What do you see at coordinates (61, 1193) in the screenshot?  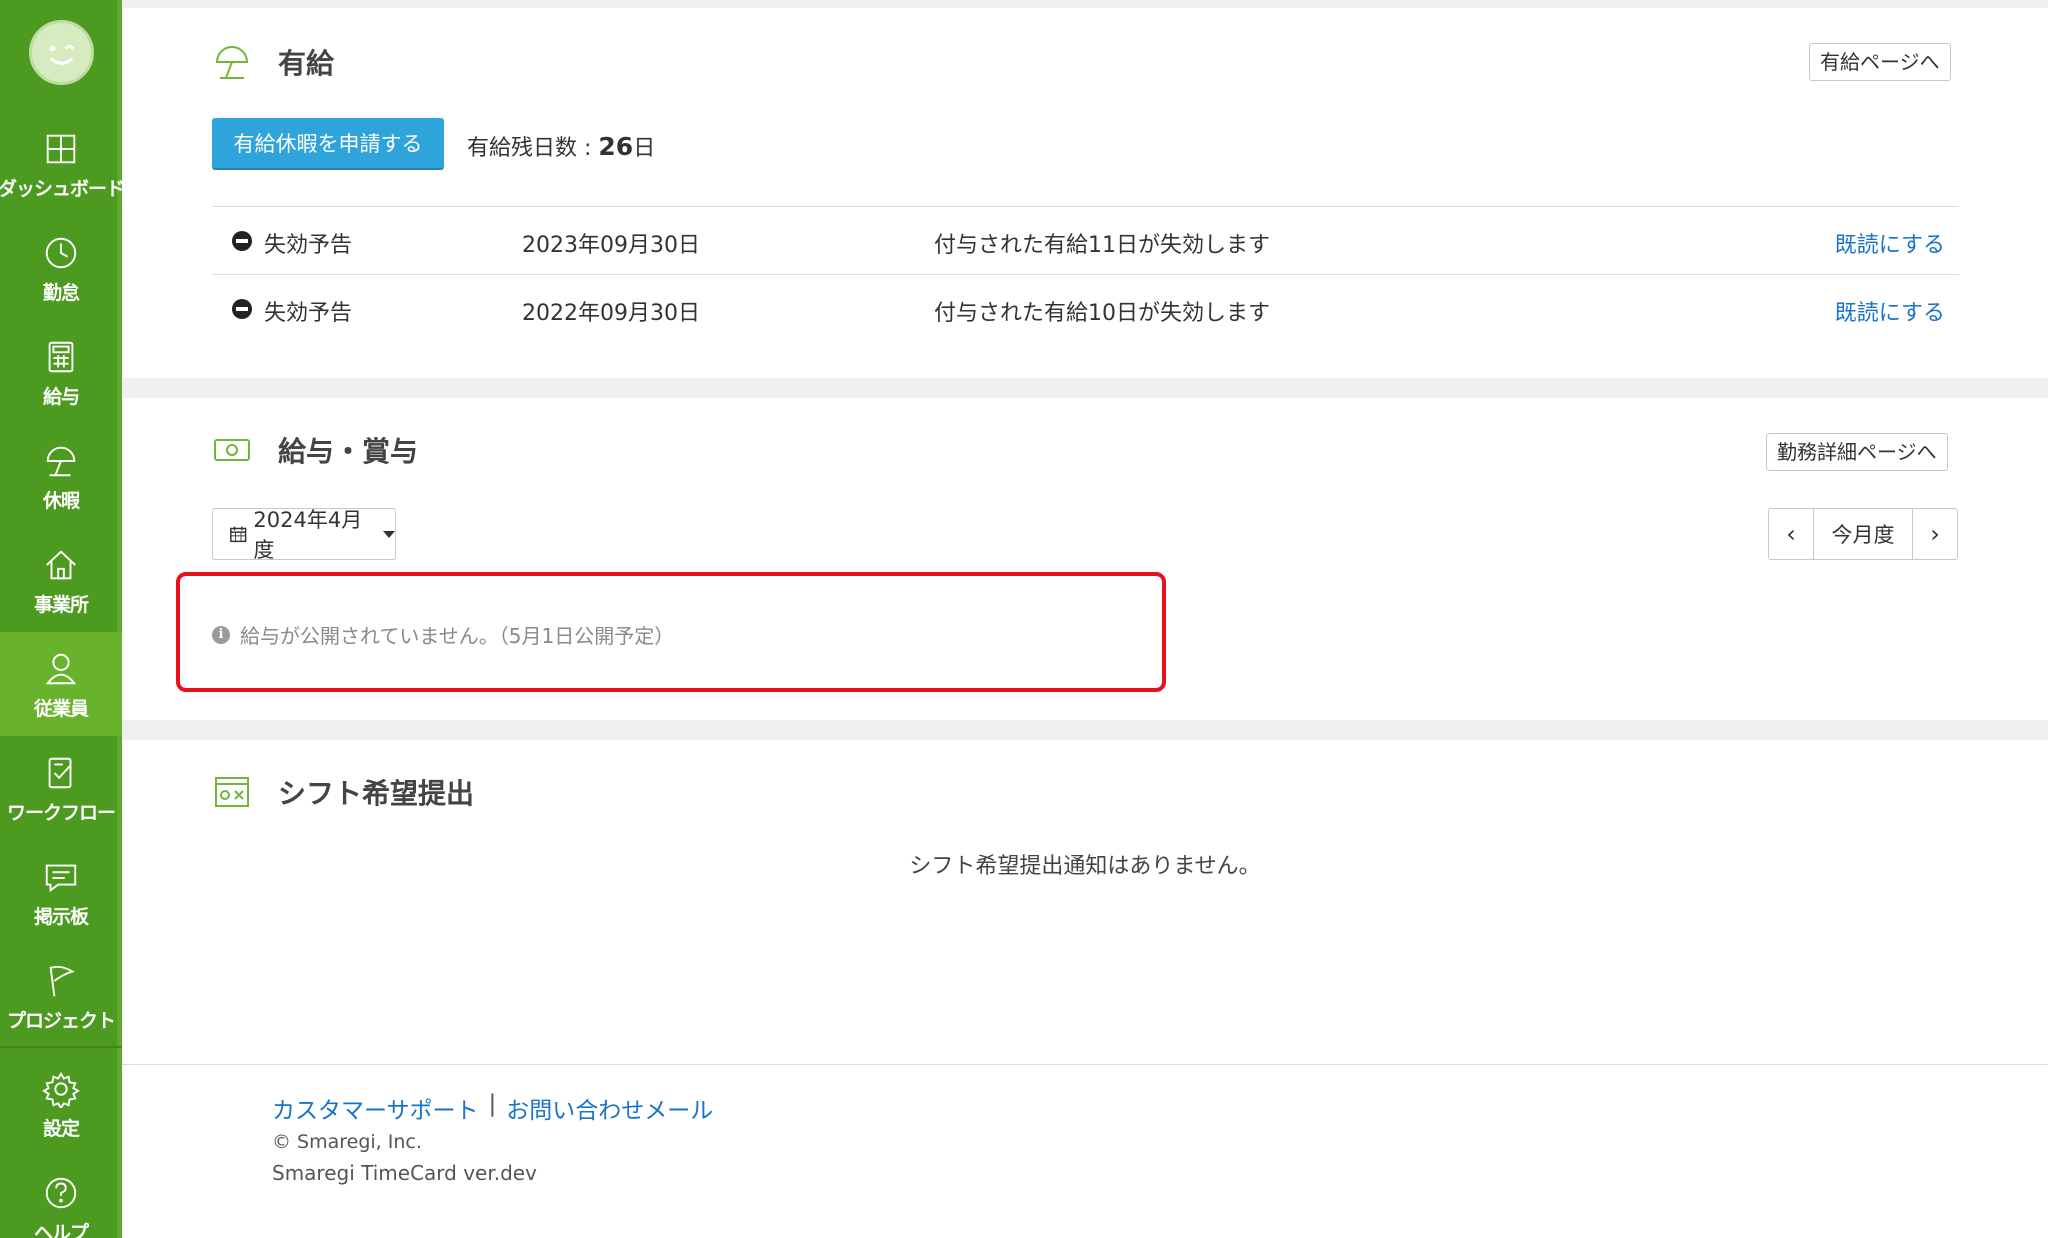 I see `help-icon` at bounding box center [61, 1193].